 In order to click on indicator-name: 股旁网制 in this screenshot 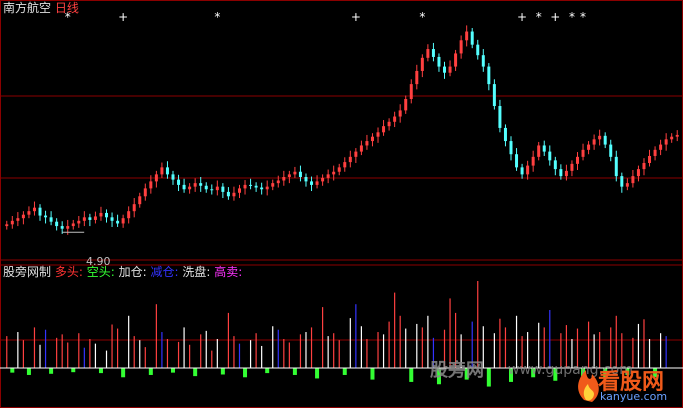, I will do `click(27, 272)`.